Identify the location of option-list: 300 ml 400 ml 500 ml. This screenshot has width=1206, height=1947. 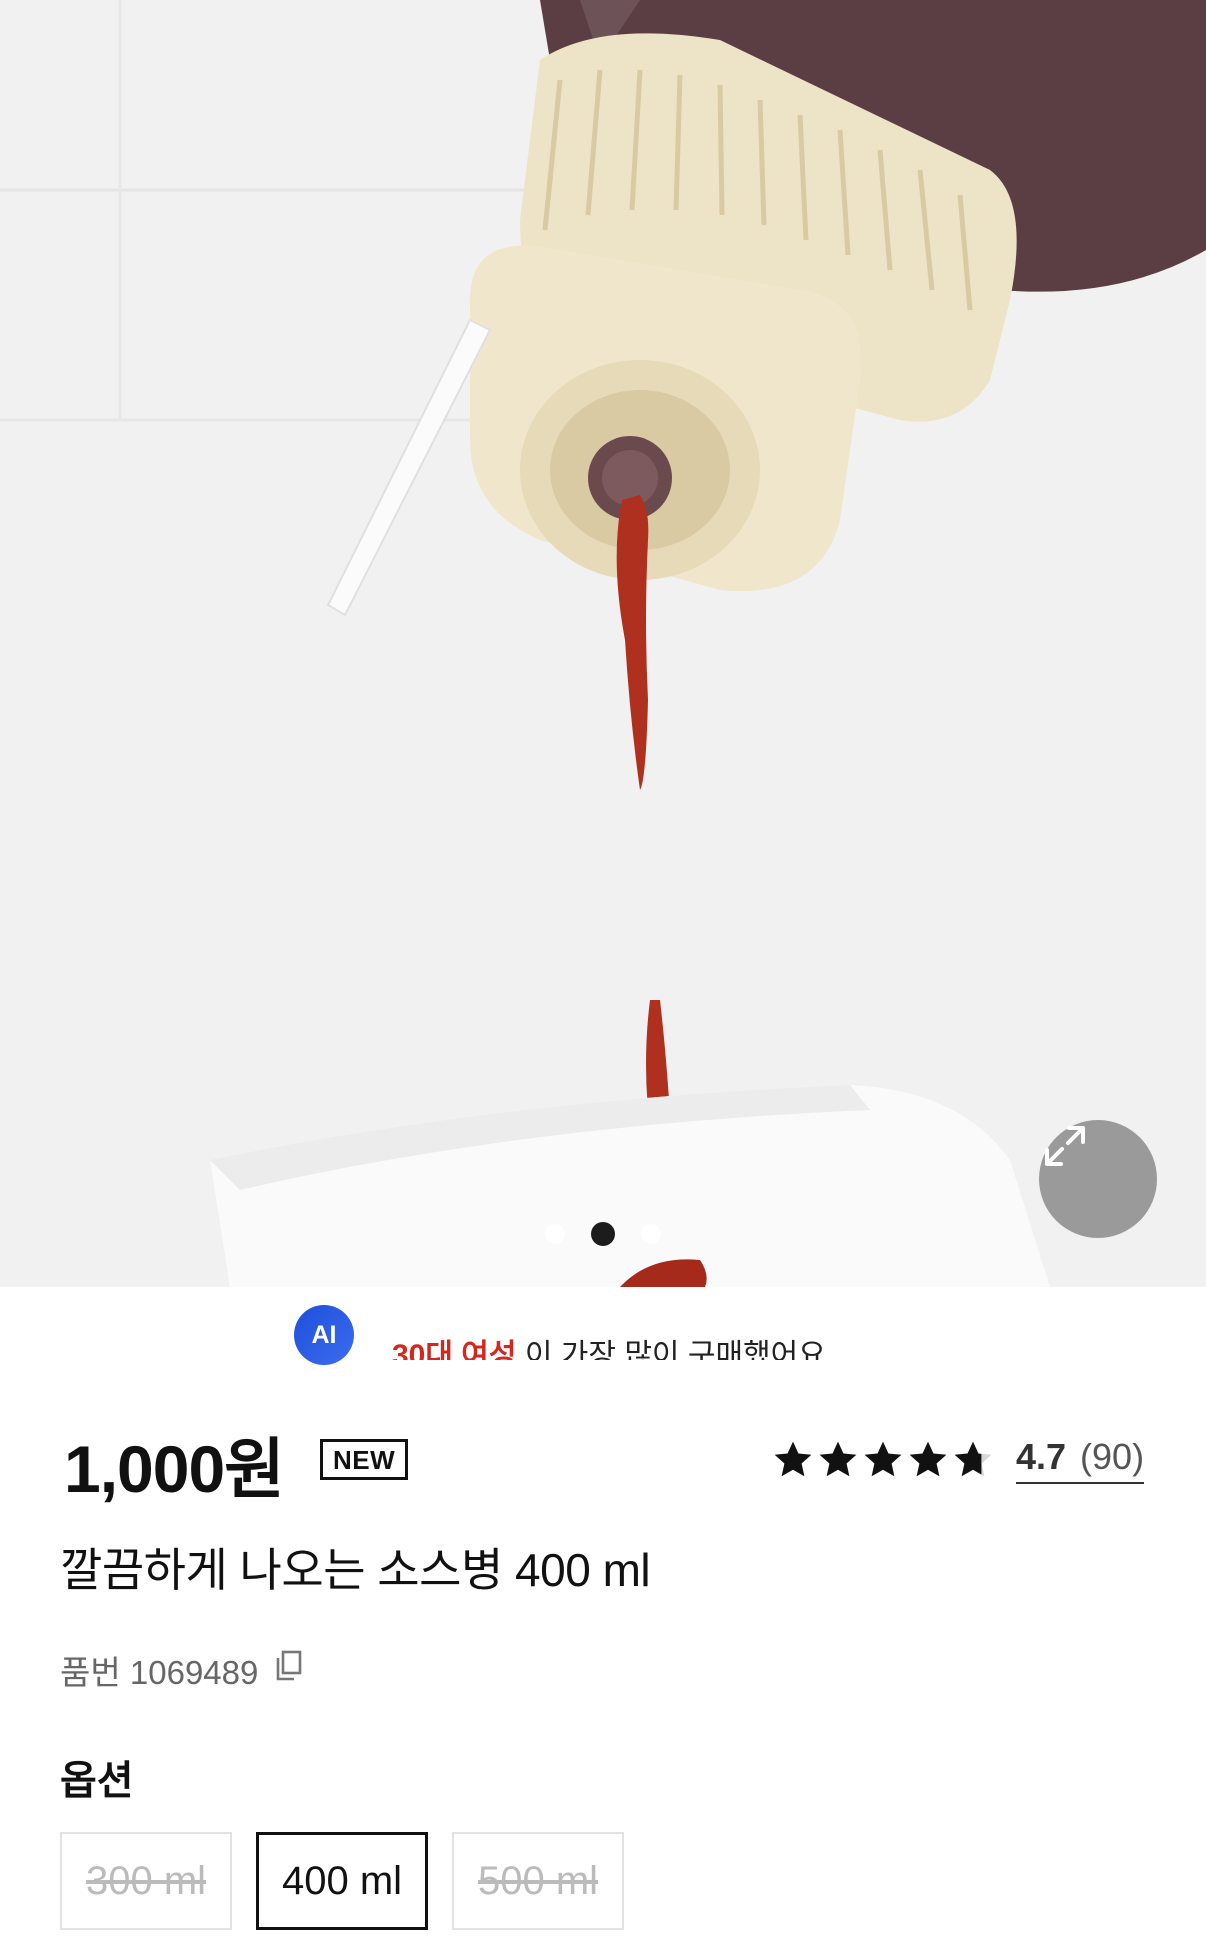
(342, 1881).